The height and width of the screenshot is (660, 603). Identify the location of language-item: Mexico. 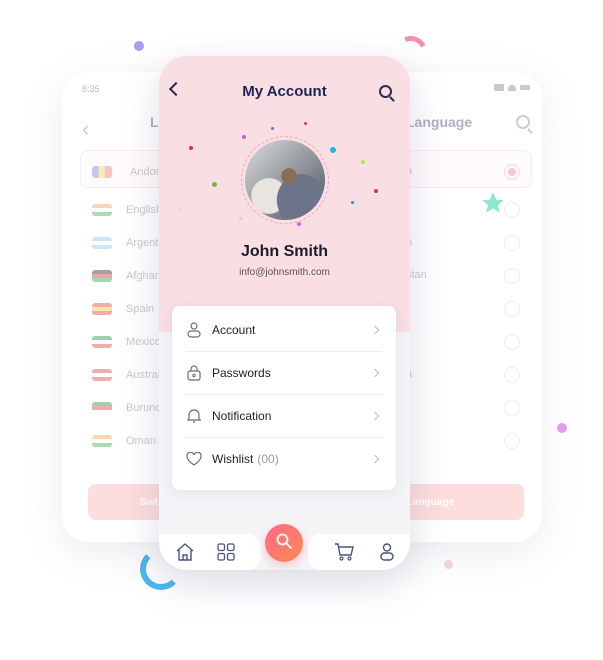
(126, 342).